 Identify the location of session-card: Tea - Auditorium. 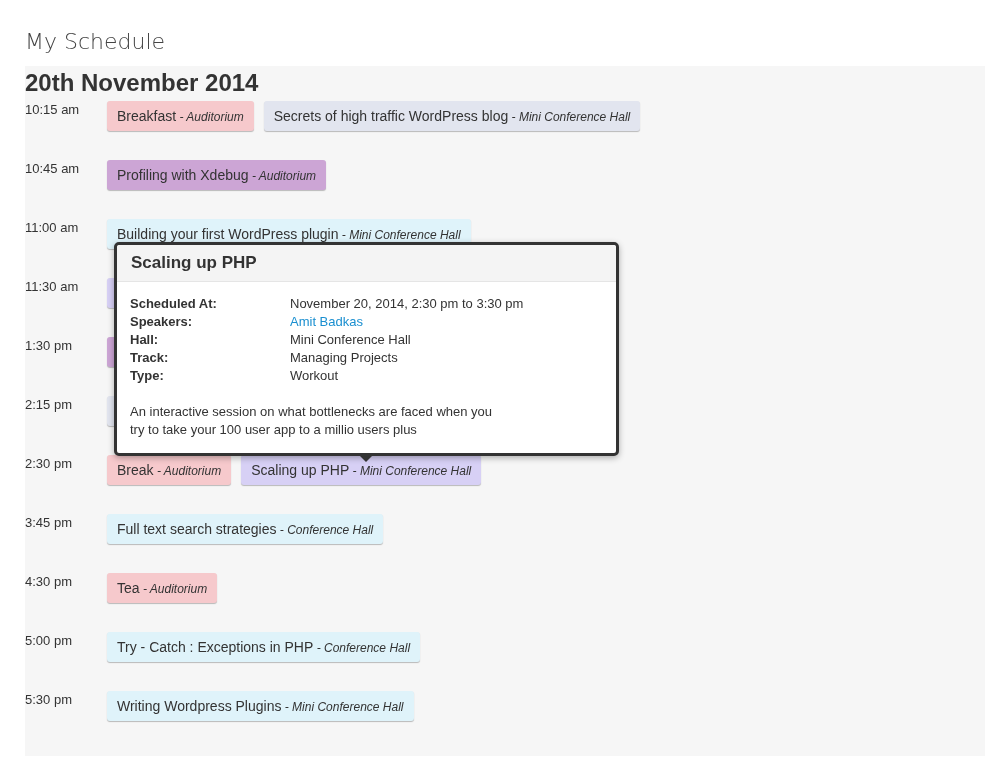
(162, 588).